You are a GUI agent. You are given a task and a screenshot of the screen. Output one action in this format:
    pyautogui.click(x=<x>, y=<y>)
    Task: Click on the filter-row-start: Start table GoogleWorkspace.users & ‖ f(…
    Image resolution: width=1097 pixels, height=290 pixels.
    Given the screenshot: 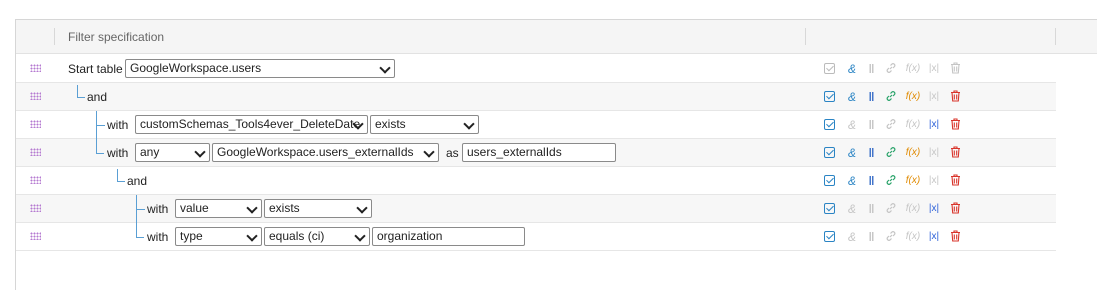 What is the action you would take?
    pyautogui.click(x=536, y=69)
    